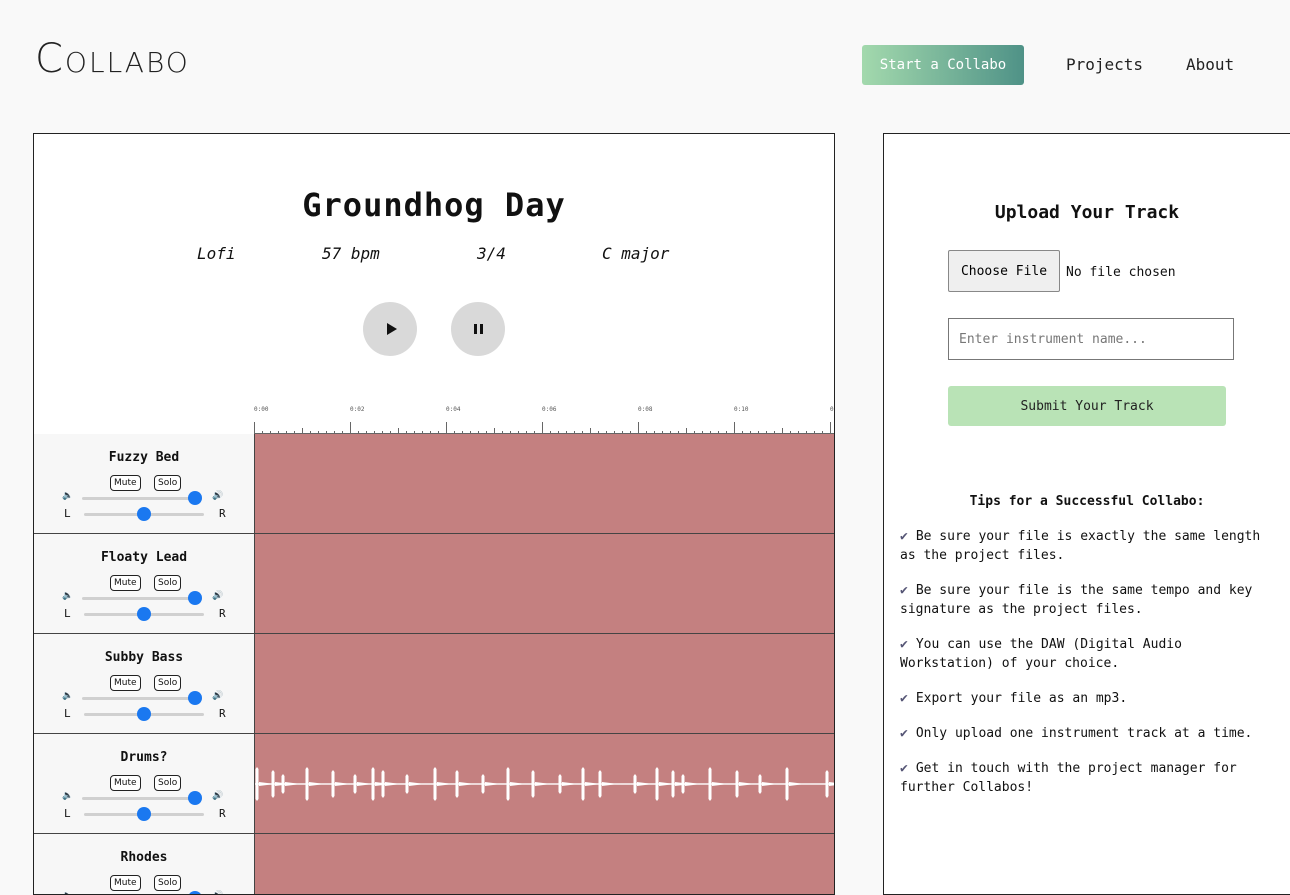 The image size is (1290, 895). Describe the element at coordinates (453, 409) in the screenshot. I see `timeline-label: 0:04` at that location.